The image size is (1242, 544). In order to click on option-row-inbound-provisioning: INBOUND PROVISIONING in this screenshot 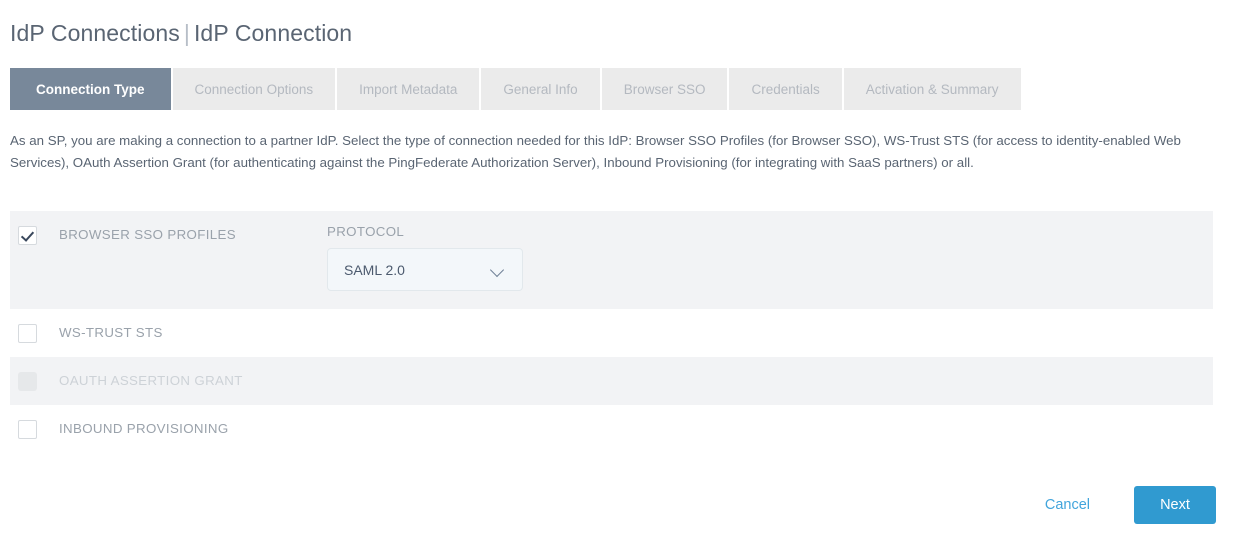, I will do `click(611, 429)`.